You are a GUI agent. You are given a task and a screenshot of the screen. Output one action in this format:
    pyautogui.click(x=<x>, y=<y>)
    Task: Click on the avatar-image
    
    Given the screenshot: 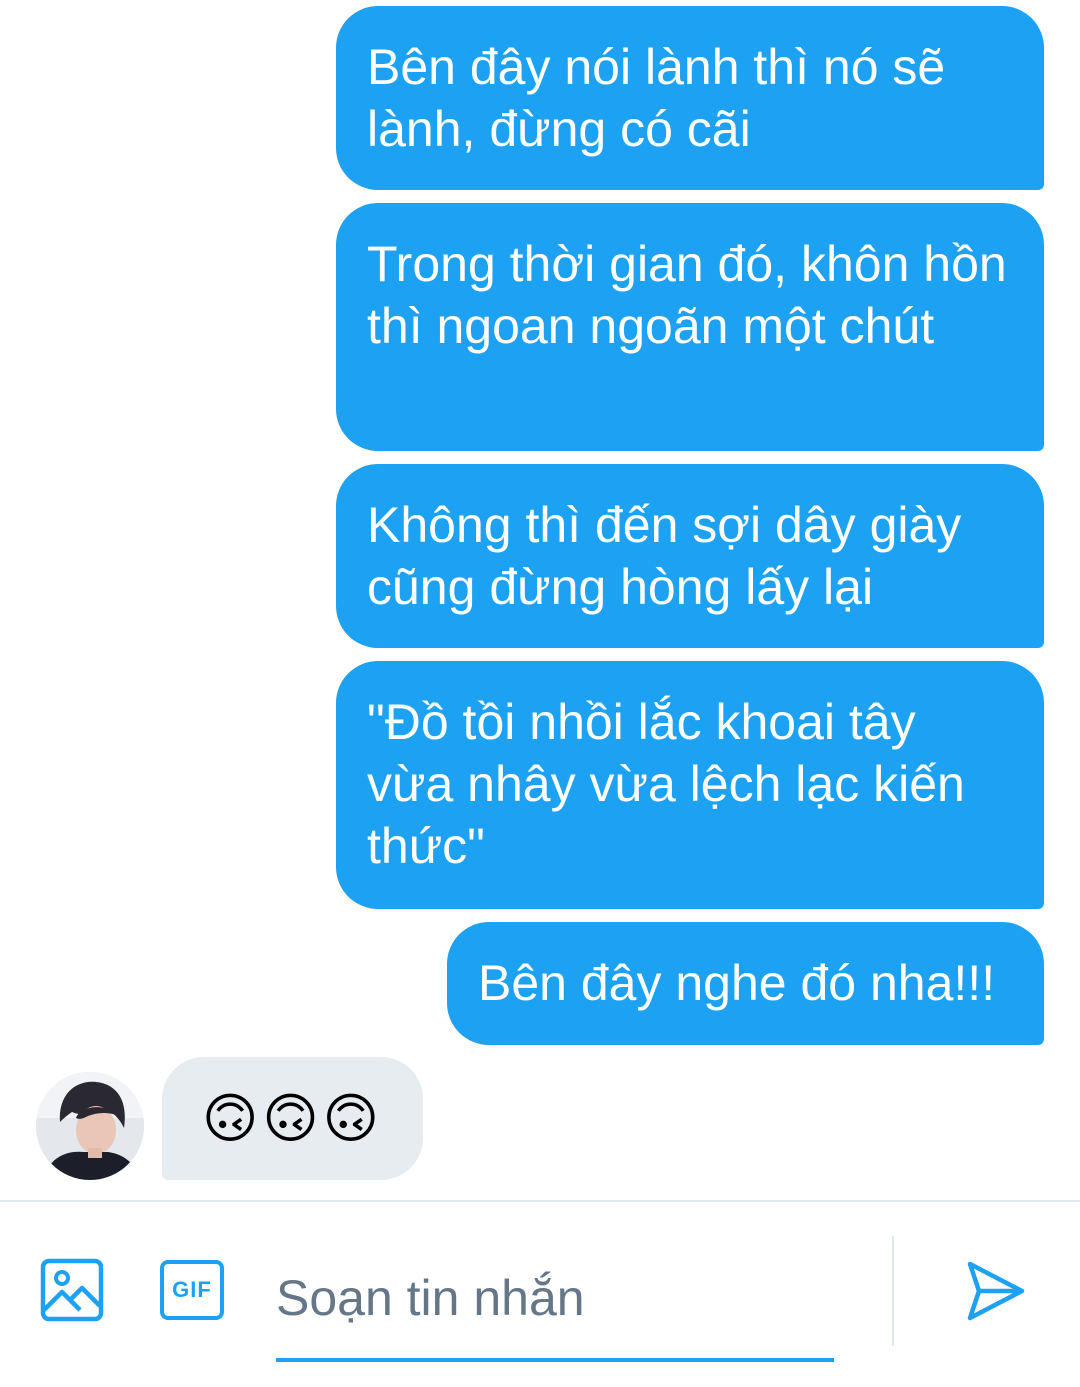 What is the action you would take?
    pyautogui.click(x=90, y=1126)
    